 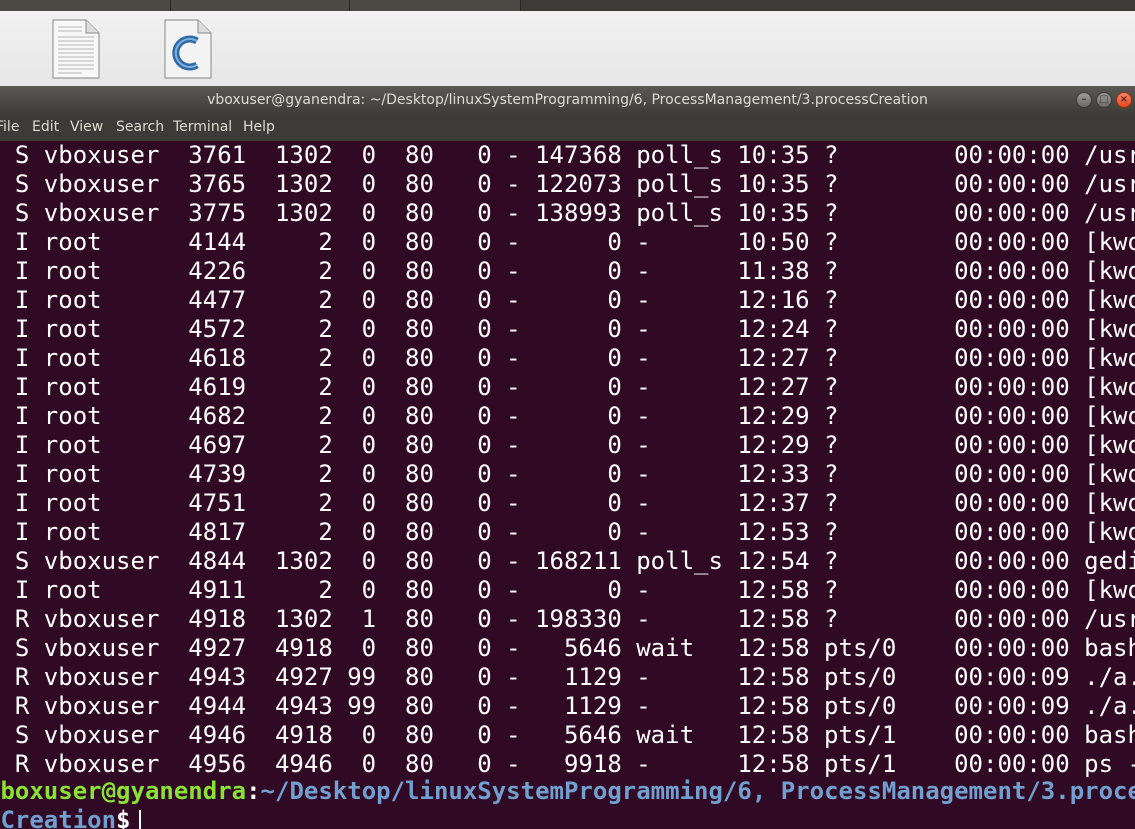 What do you see at coordinates (139, 819) in the screenshot?
I see `text-cursor` at bounding box center [139, 819].